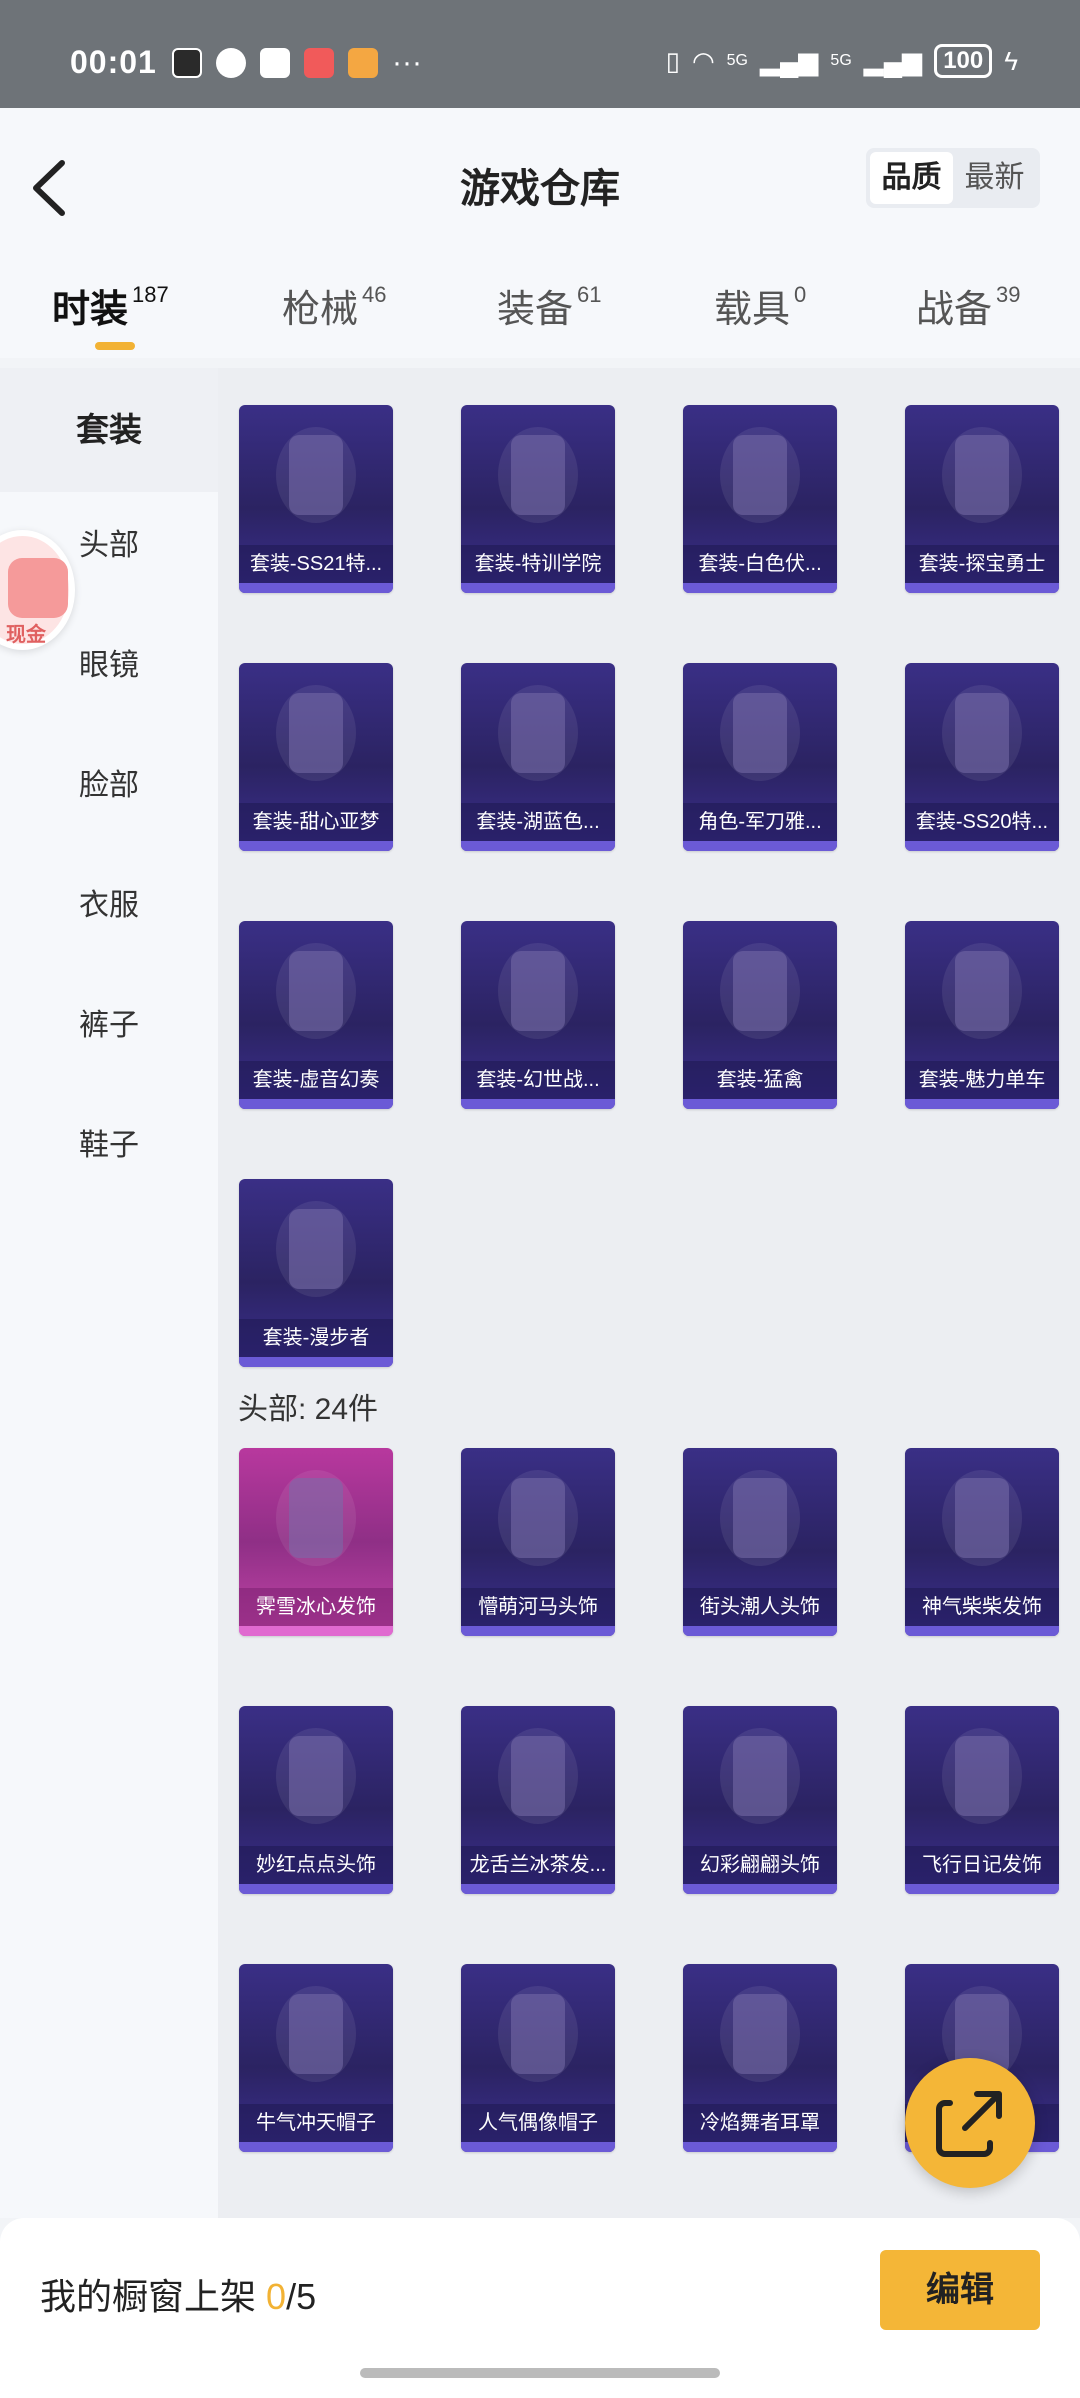 Image resolution: width=1080 pixels, height=2398 pixels. Describe the element at coordinates (760, 305) in the screenshot. I see `tab-vehicles: 载具 0` at that location.